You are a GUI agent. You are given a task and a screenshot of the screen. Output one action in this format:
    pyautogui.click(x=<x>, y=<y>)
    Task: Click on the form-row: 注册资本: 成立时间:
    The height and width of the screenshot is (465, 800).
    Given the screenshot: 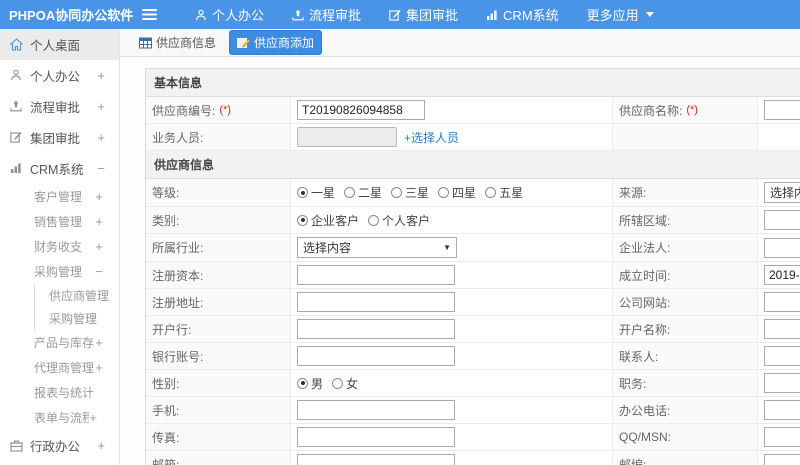 What is the action you would take?
    pyautogui.click(x=473, y=275)
    